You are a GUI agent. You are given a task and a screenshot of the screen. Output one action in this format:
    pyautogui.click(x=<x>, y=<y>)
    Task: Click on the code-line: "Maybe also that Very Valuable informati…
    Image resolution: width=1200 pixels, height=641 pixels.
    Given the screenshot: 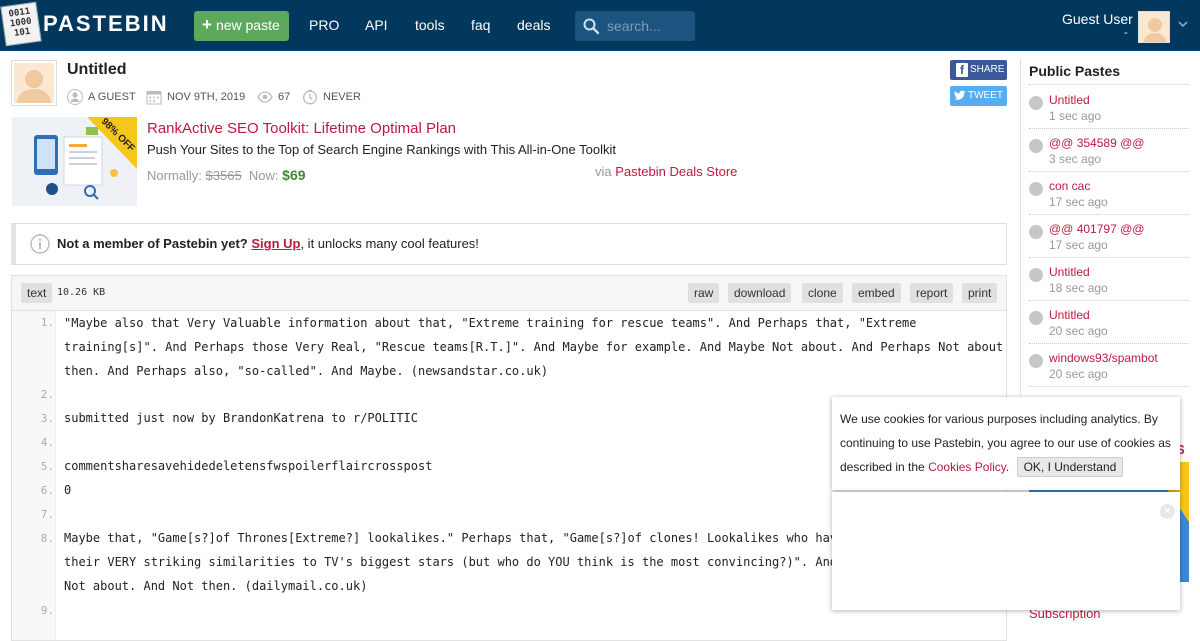 What is the action you would take?
    pyautogui.click(x=534, y=347)
    